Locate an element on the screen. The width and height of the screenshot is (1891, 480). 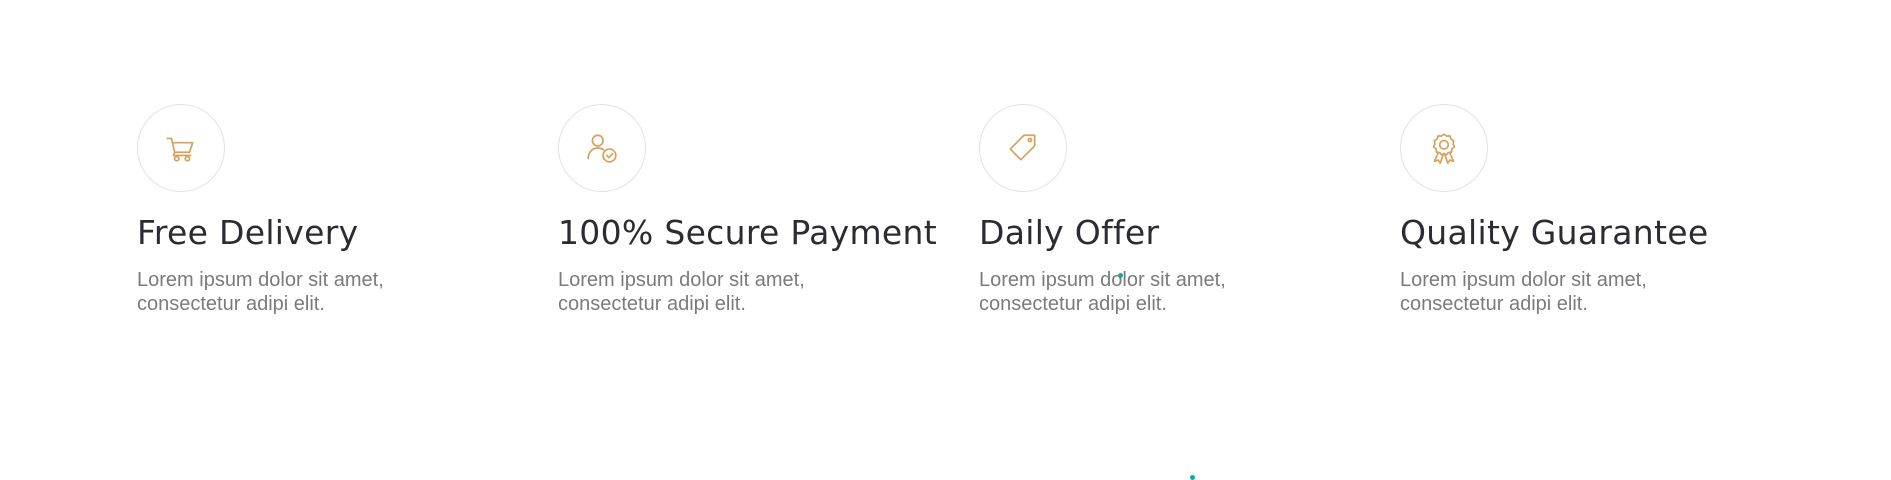
user-check-icon is located at coordinates (602, 148).